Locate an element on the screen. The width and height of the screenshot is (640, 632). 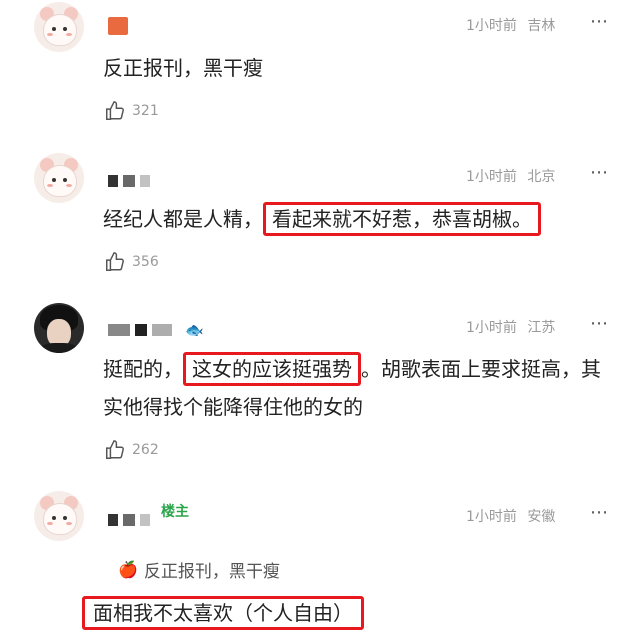
comment-location: 江苏 is located at coordinates (541, 328).